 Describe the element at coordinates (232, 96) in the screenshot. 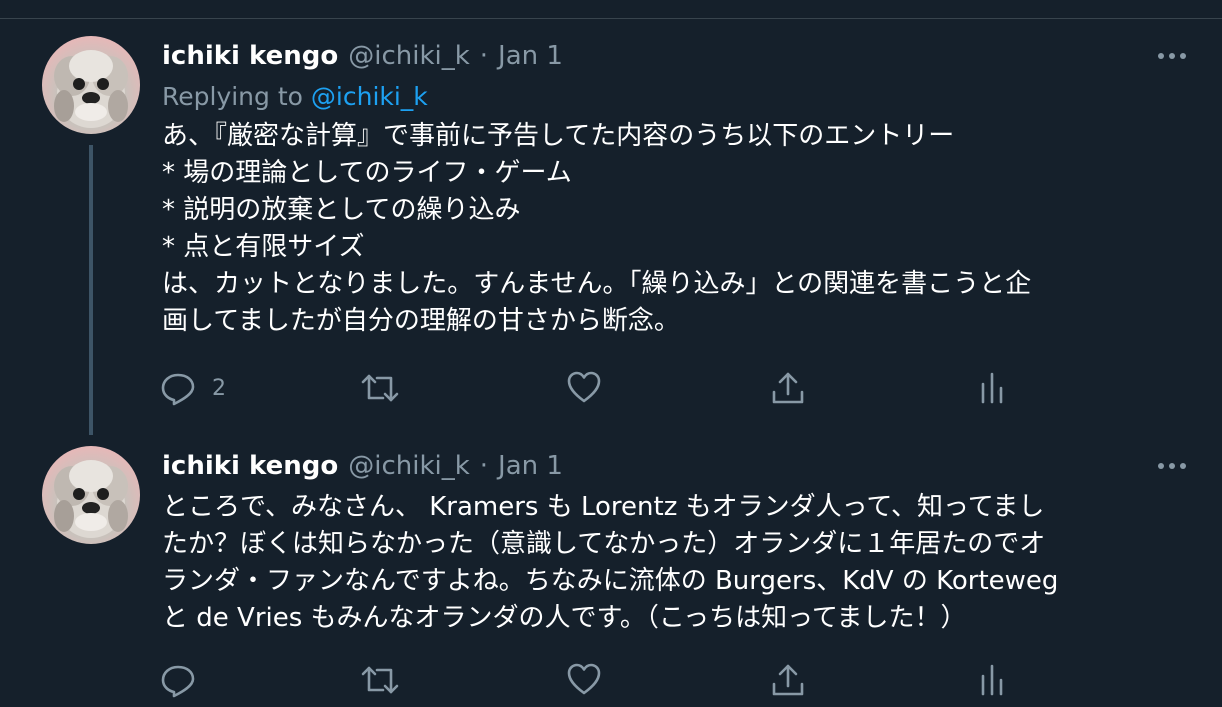

I see `replying-to-label: Replying to` at that location.